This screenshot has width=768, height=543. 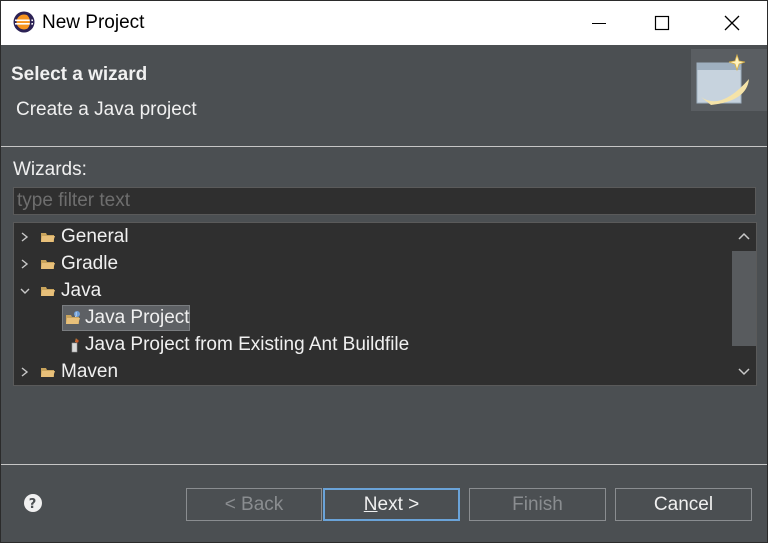 I want to click on tree-item-java-project: J Java Project, so click(x=372, y=318).